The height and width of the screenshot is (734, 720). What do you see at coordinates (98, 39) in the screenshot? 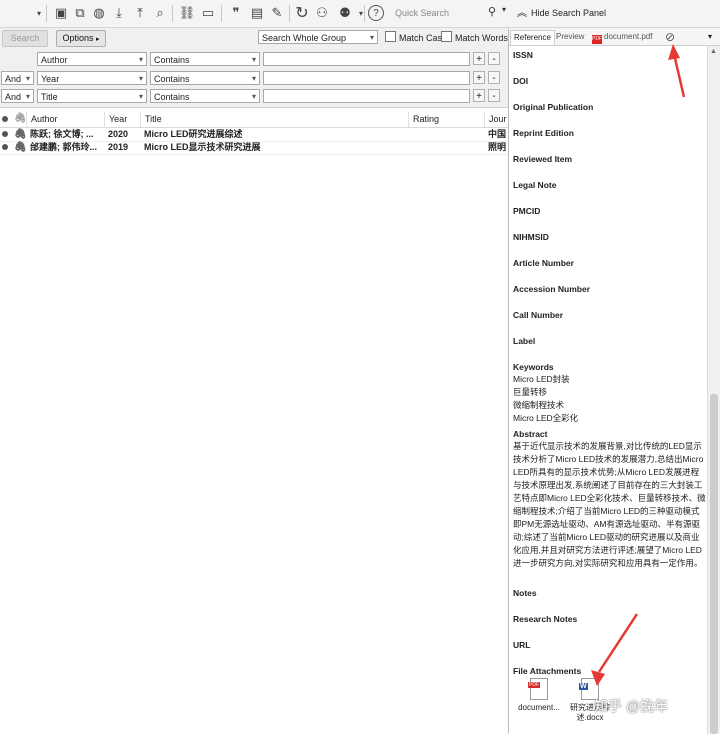
I see `triangle-right-icon: ▸` at bounding box center [98, 39].